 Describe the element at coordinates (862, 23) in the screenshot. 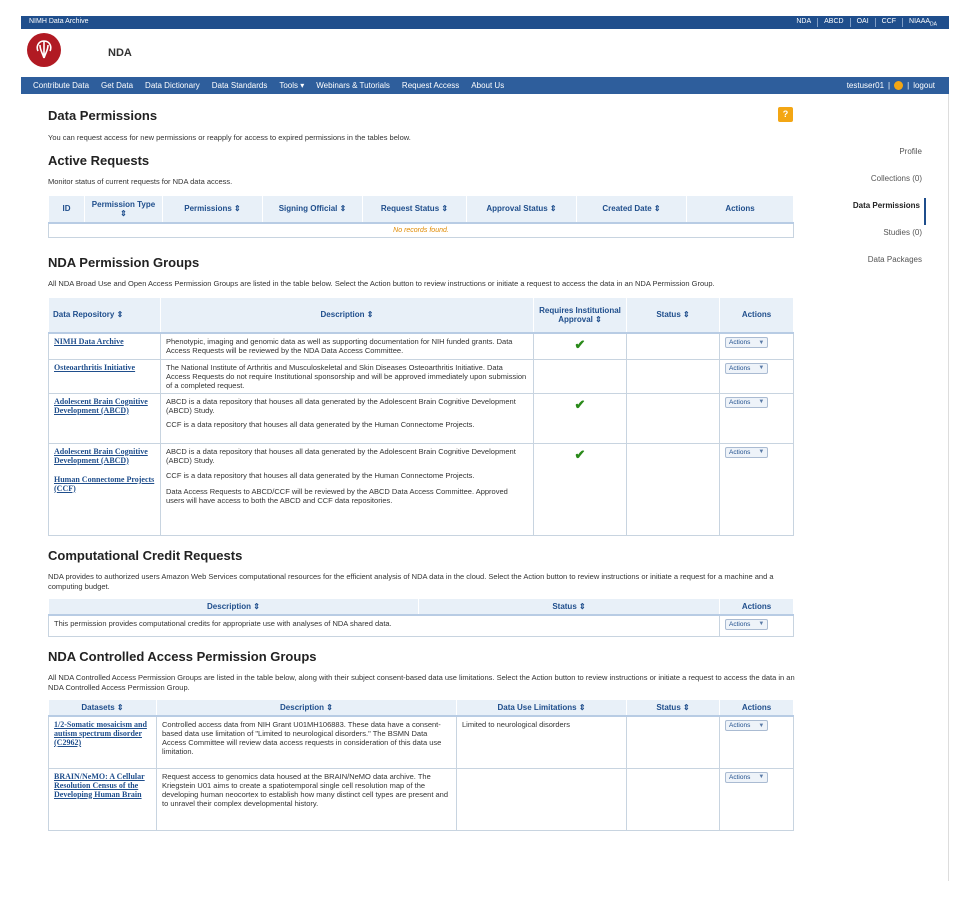

I see `top-link-oai: OAI` at that location.